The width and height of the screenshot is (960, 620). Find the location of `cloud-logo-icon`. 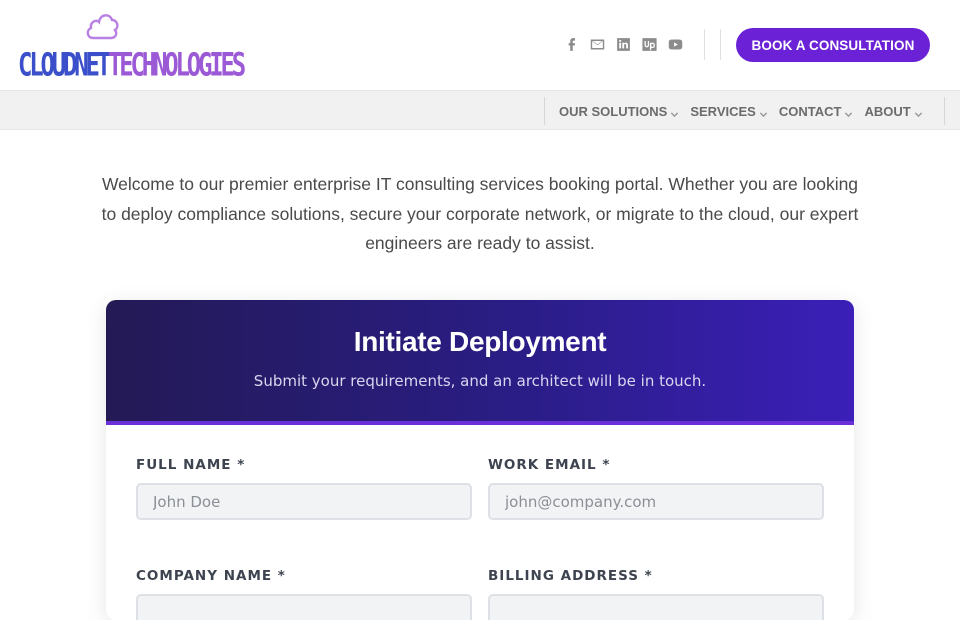

cloud-logo-icon is located at coordinates (102, 27).